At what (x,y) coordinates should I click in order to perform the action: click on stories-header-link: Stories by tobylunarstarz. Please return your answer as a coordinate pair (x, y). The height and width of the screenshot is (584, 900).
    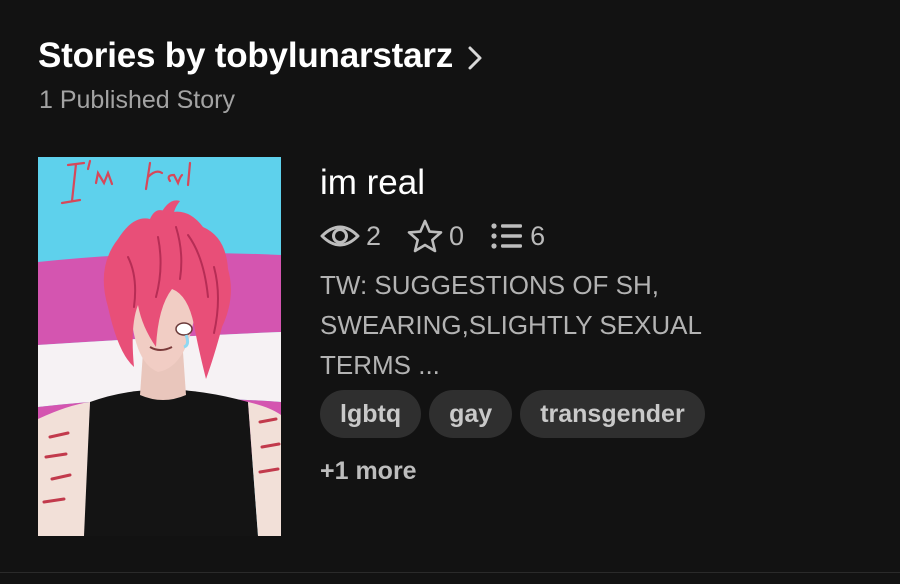
    Looking at the image, I should click on (260, 56).